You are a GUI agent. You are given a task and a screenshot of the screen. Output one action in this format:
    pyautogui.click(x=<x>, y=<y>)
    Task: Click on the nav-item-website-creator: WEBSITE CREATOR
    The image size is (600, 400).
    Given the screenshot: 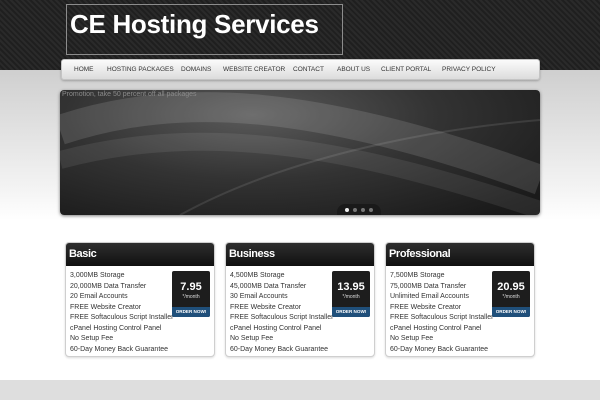 What is the action you would take?
    pyautogui.click(x=254, y=69)
    